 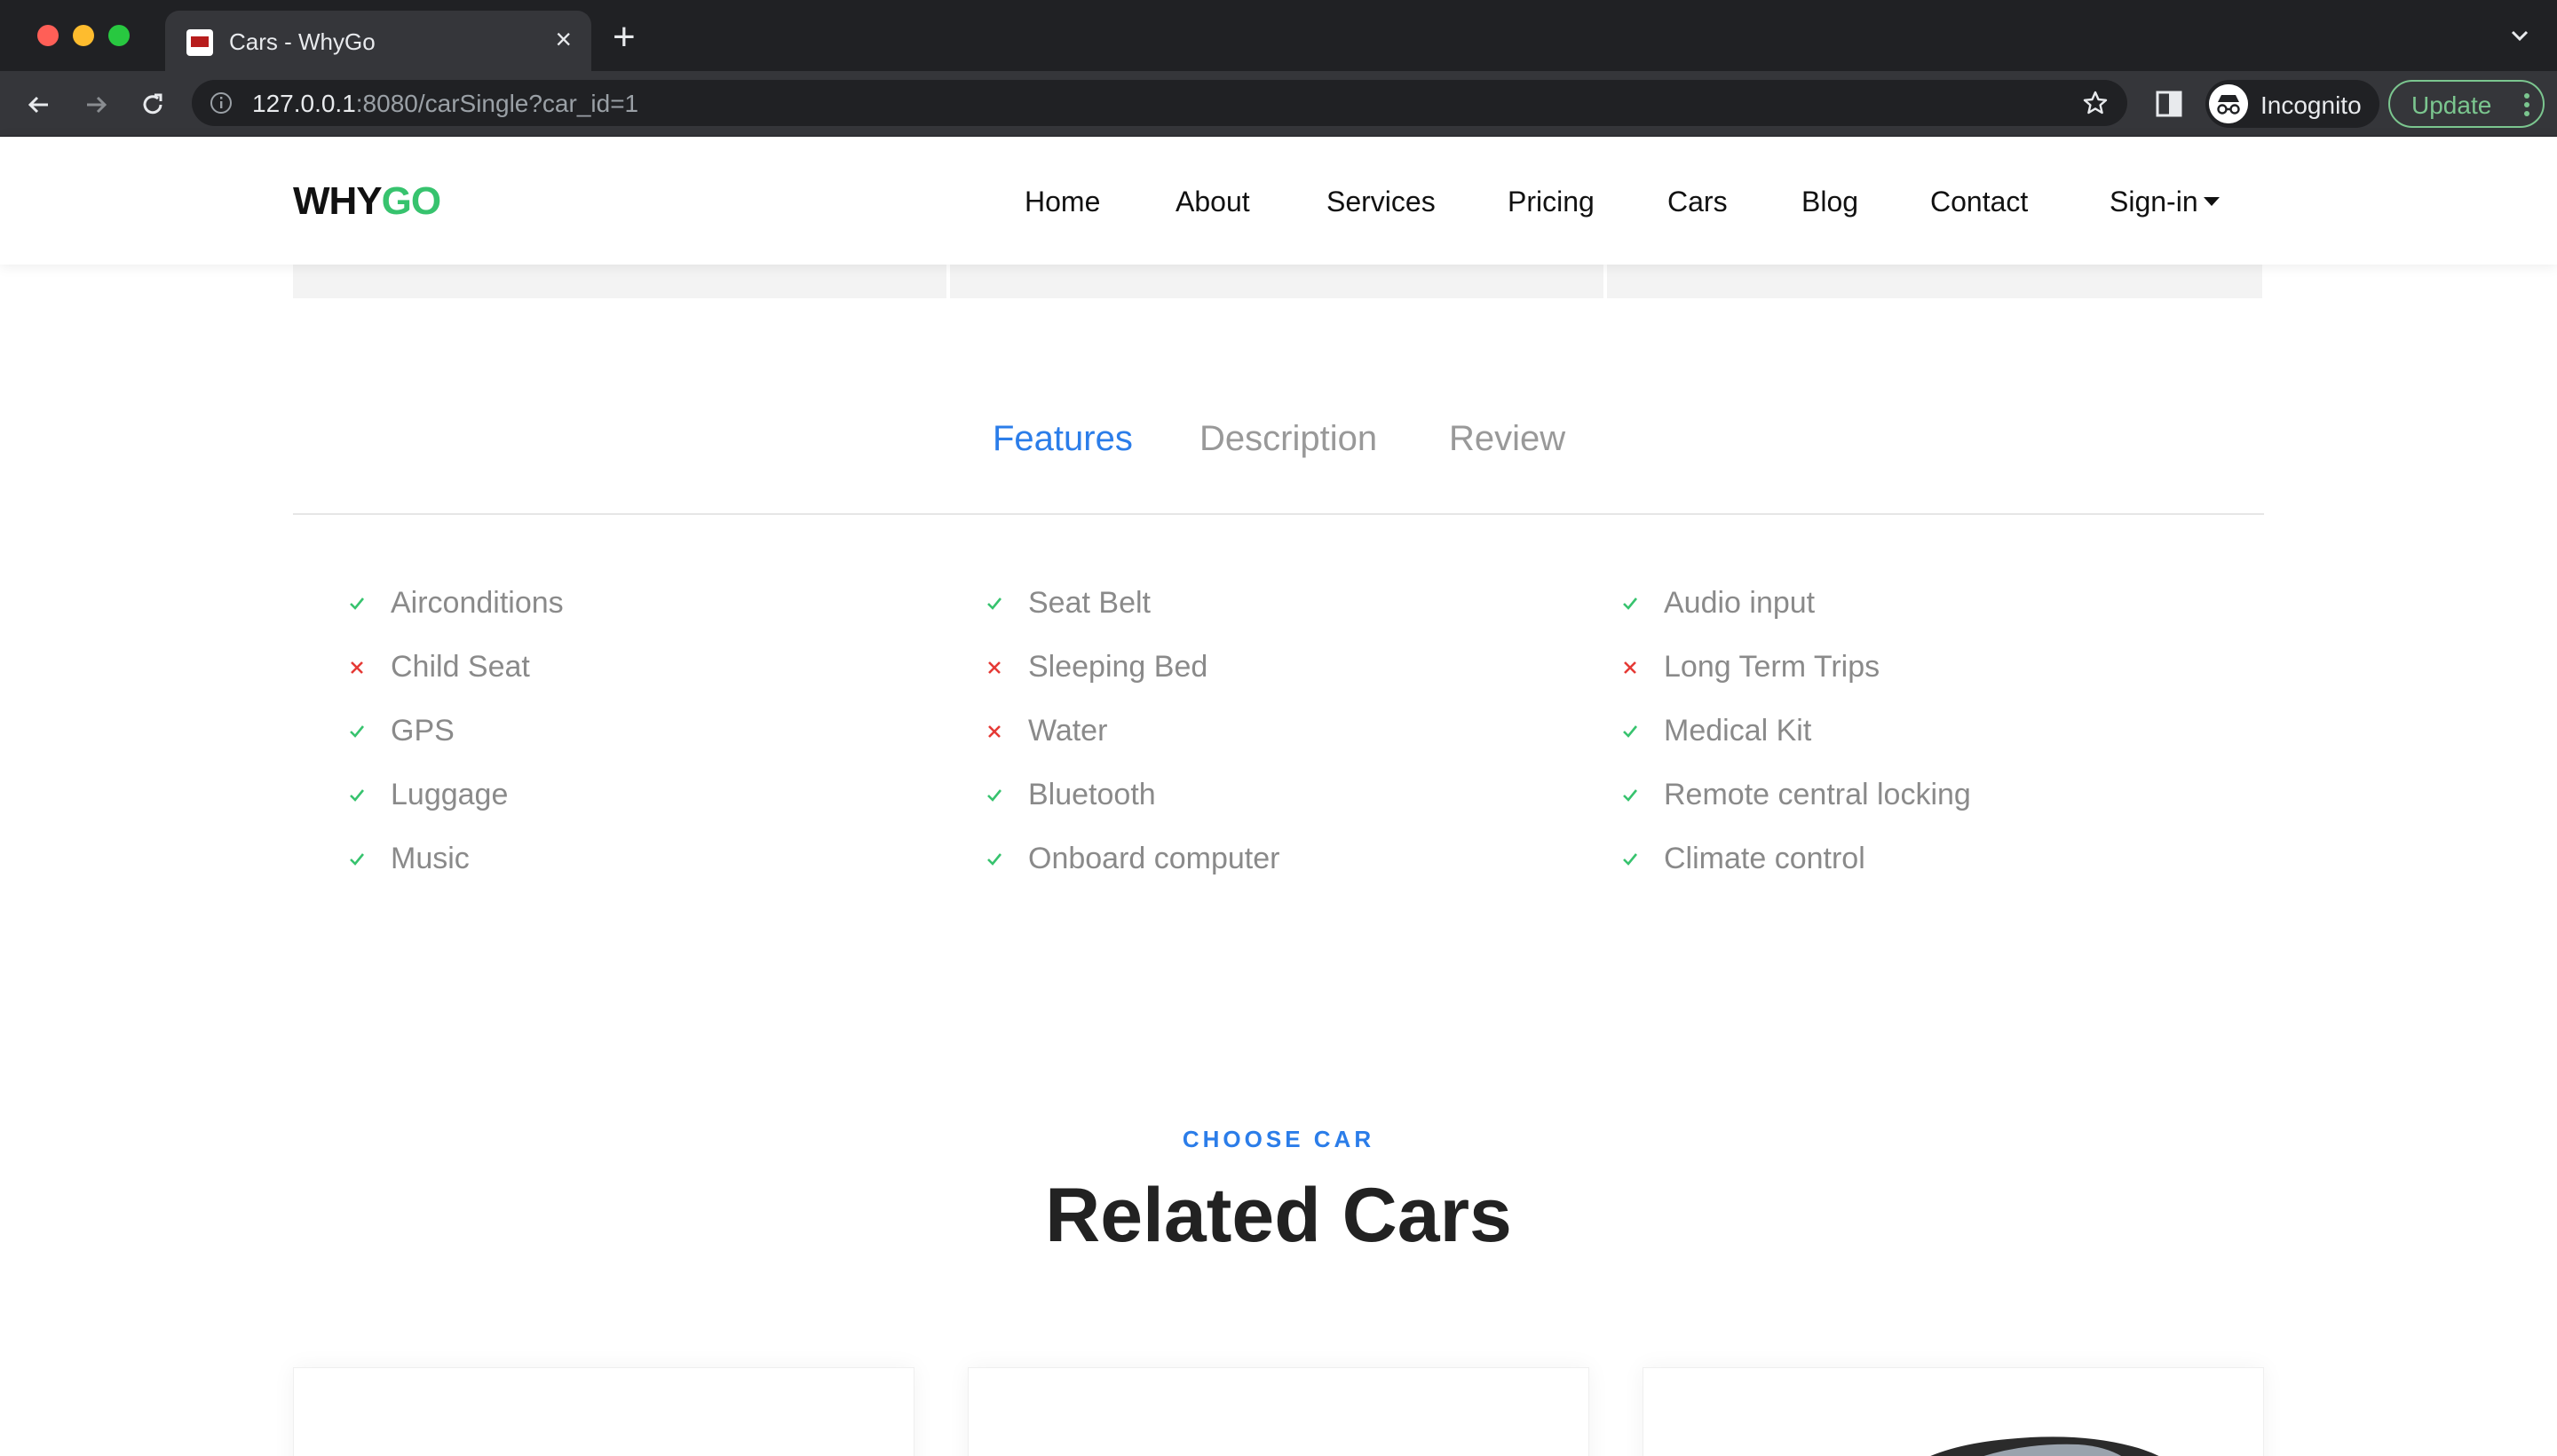 I want to click on feature-item-label: Child Seat, so click(x=460, y=667).